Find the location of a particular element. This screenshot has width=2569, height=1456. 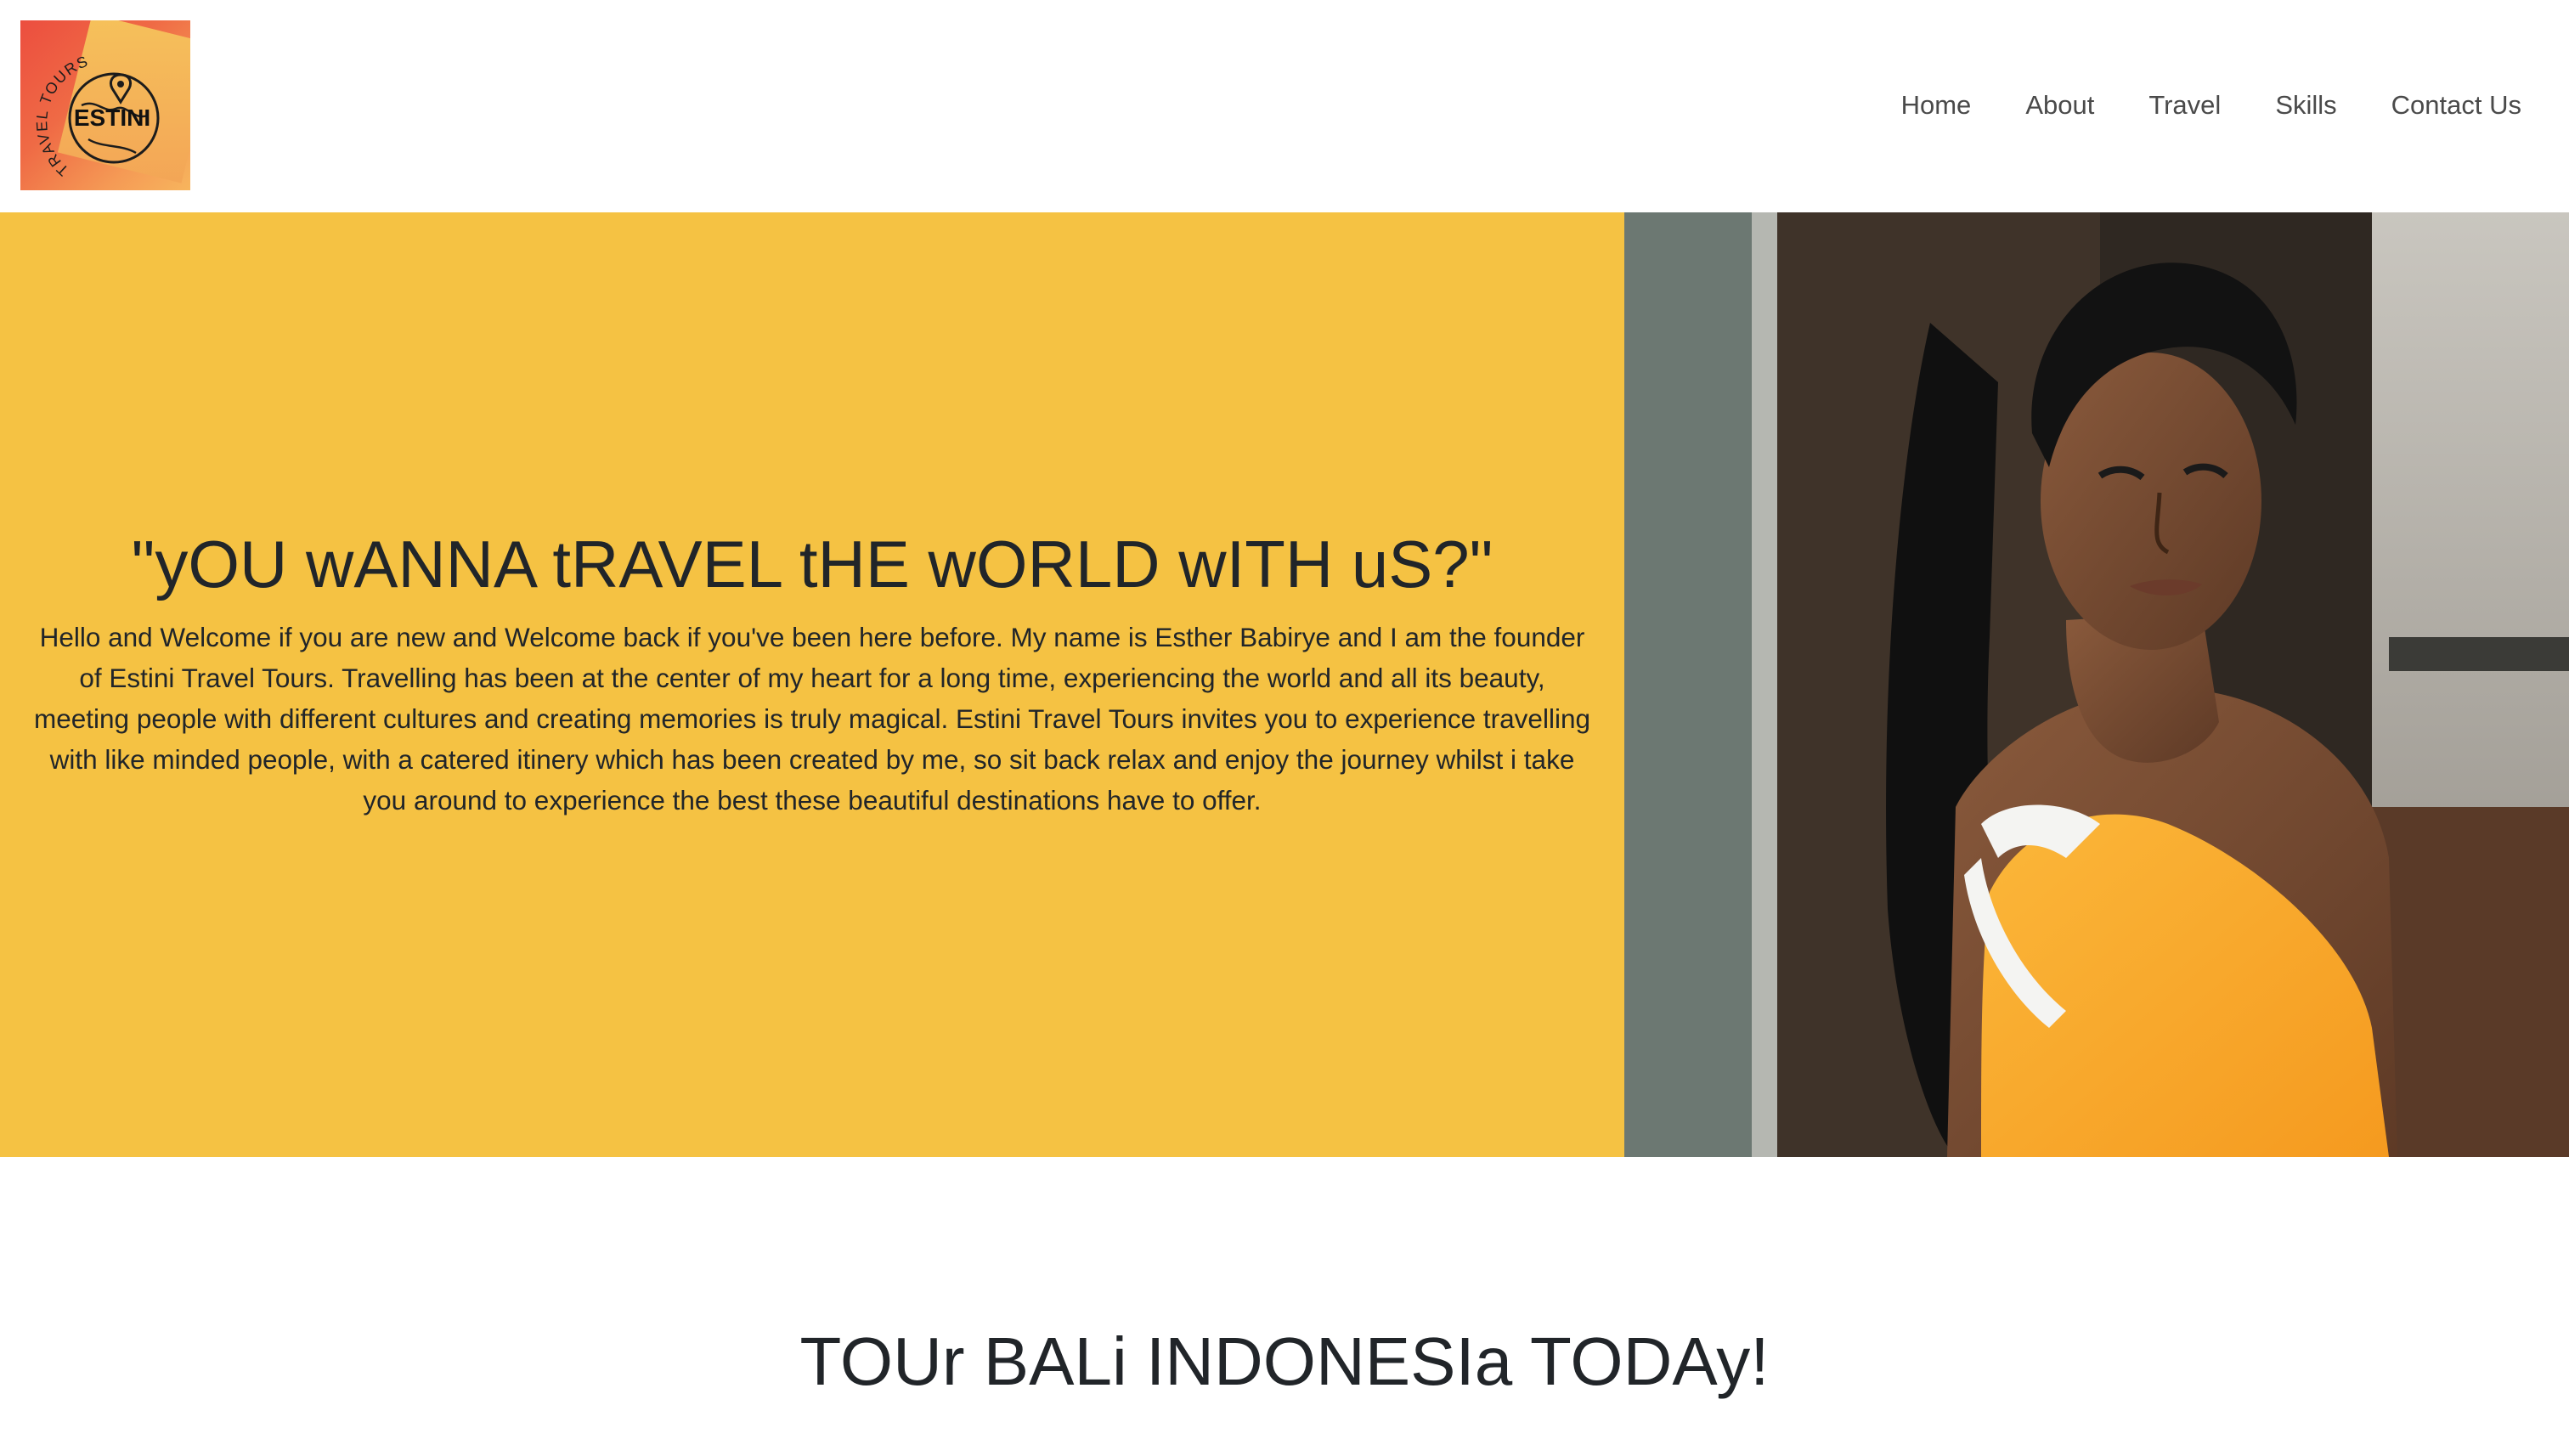

nav-about: About is located at coordinates (2059, 105).